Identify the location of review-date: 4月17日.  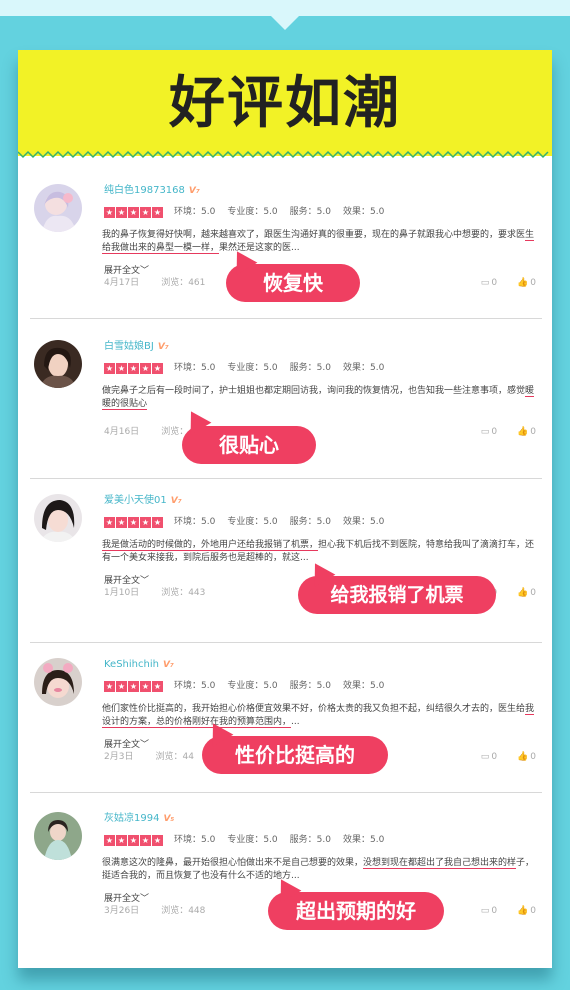
(122, 283).